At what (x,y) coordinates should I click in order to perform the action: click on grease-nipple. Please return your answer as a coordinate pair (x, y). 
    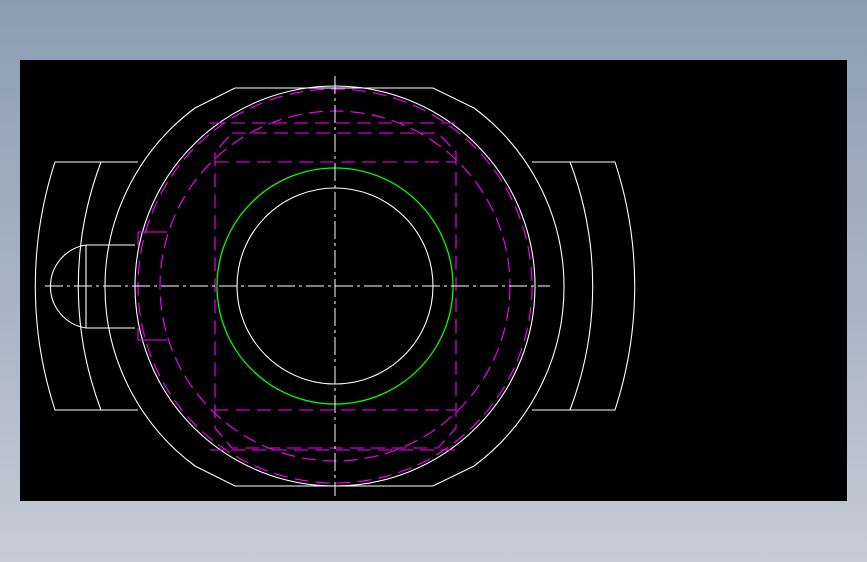
    Looking at the image, I should click on (92, 286).